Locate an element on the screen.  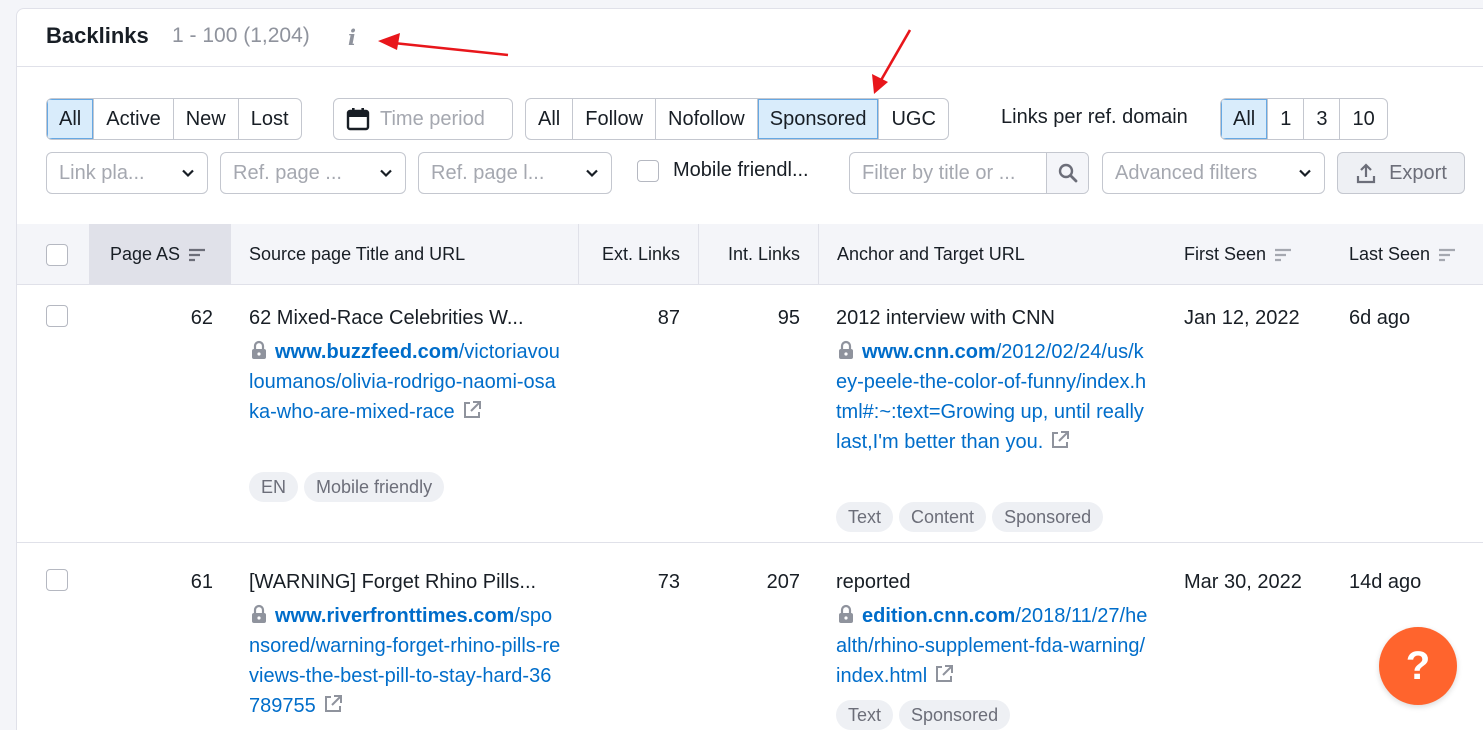
search-icon is located at coordinates (1067, 173).